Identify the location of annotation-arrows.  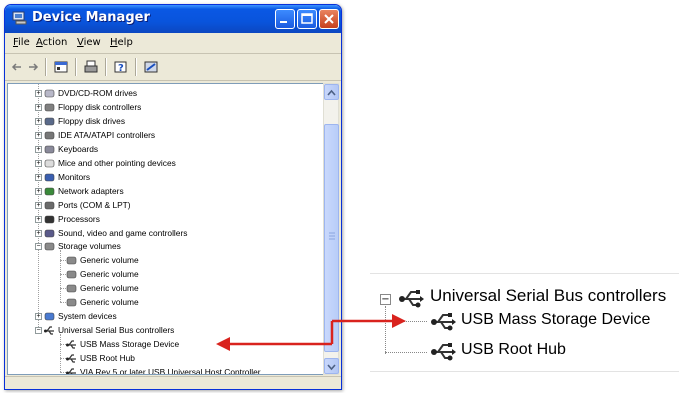
(311, 332).